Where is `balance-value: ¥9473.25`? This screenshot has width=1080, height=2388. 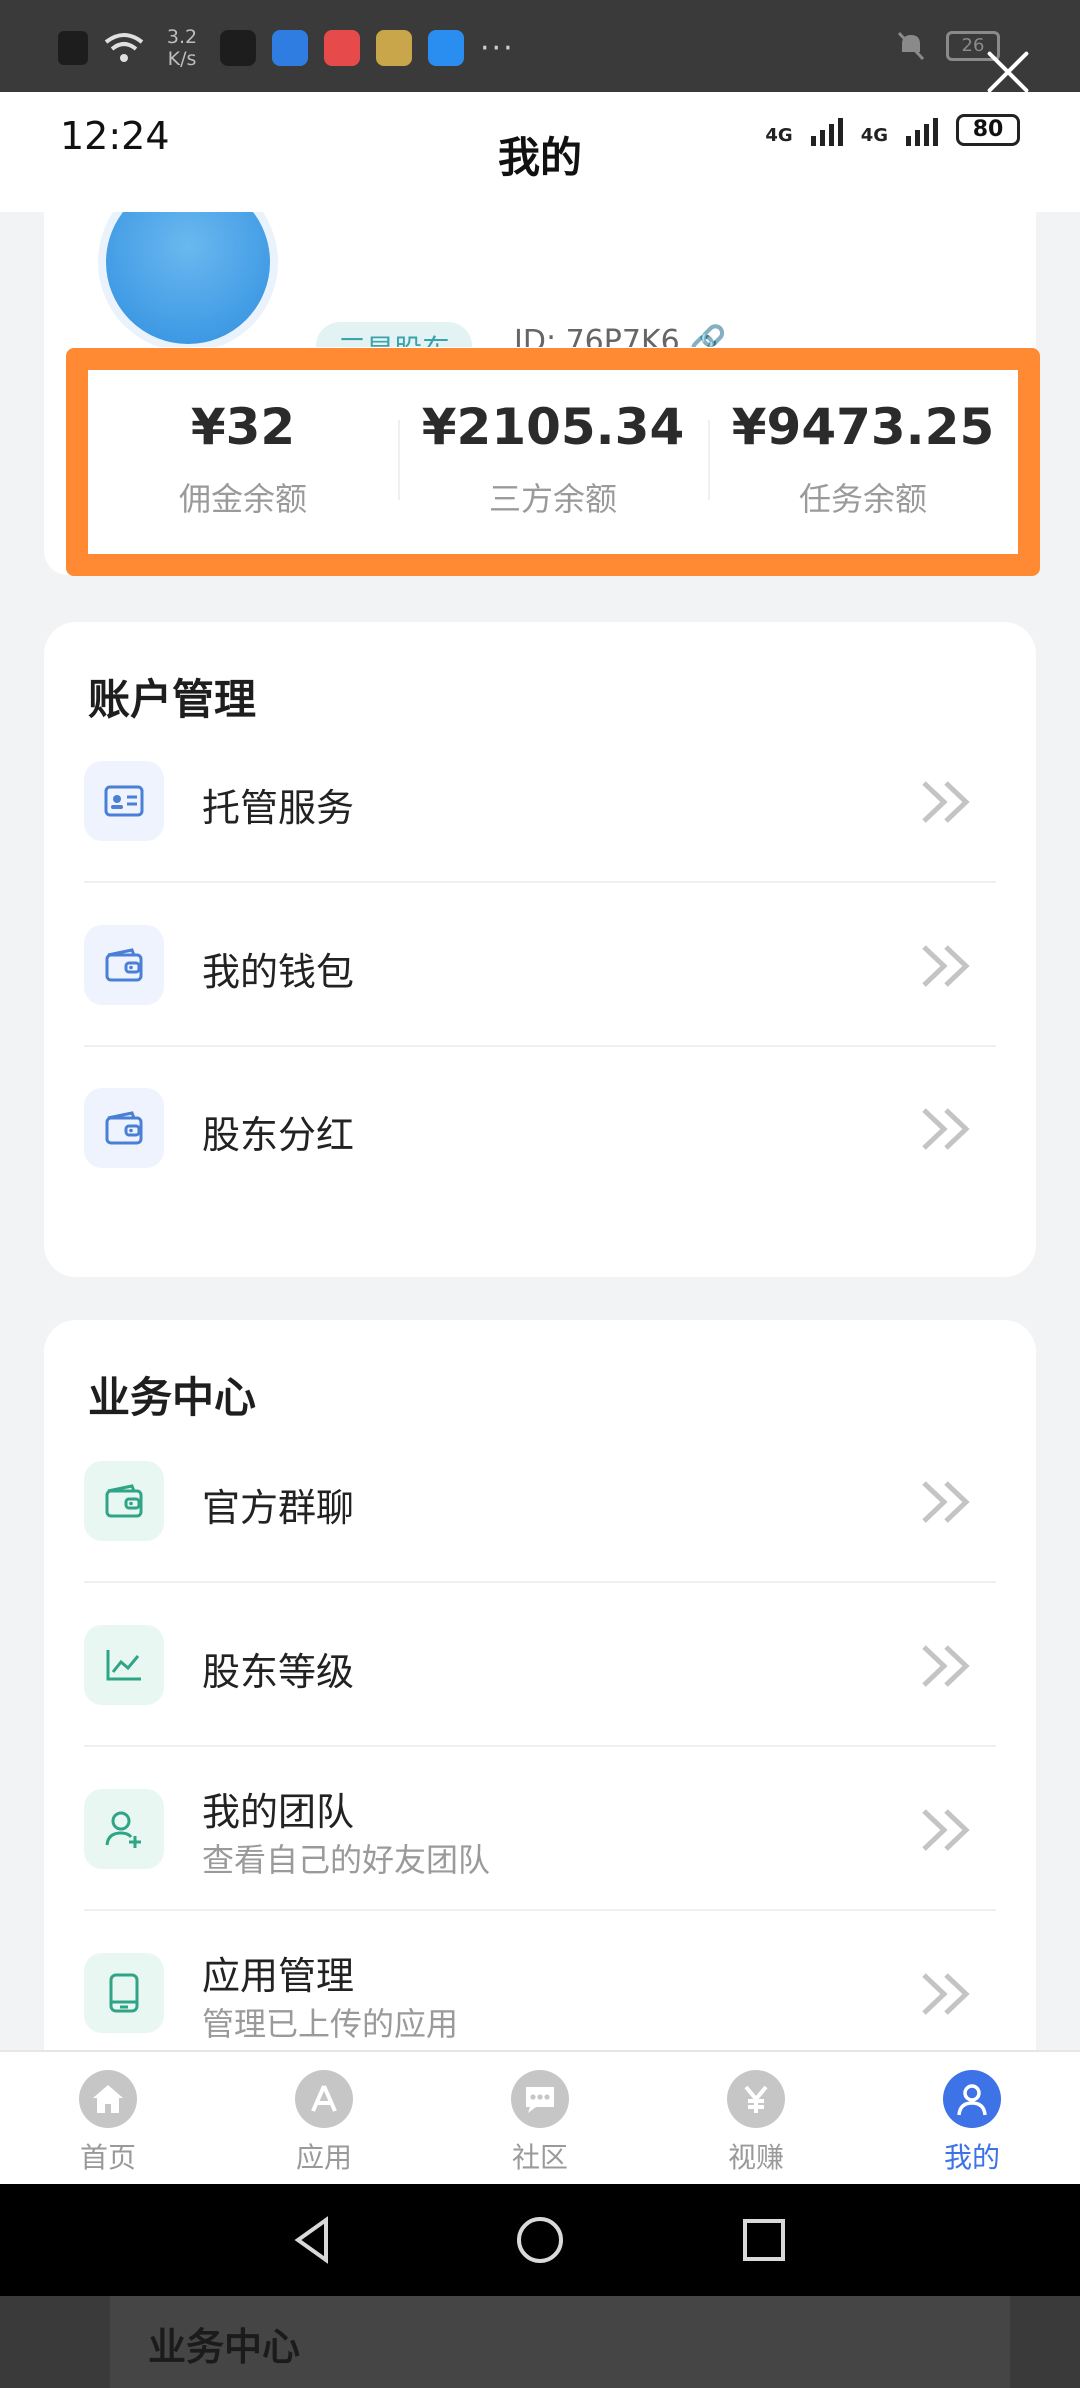
balance-value: ¥9473.25 is located at coordinates (863, 427).